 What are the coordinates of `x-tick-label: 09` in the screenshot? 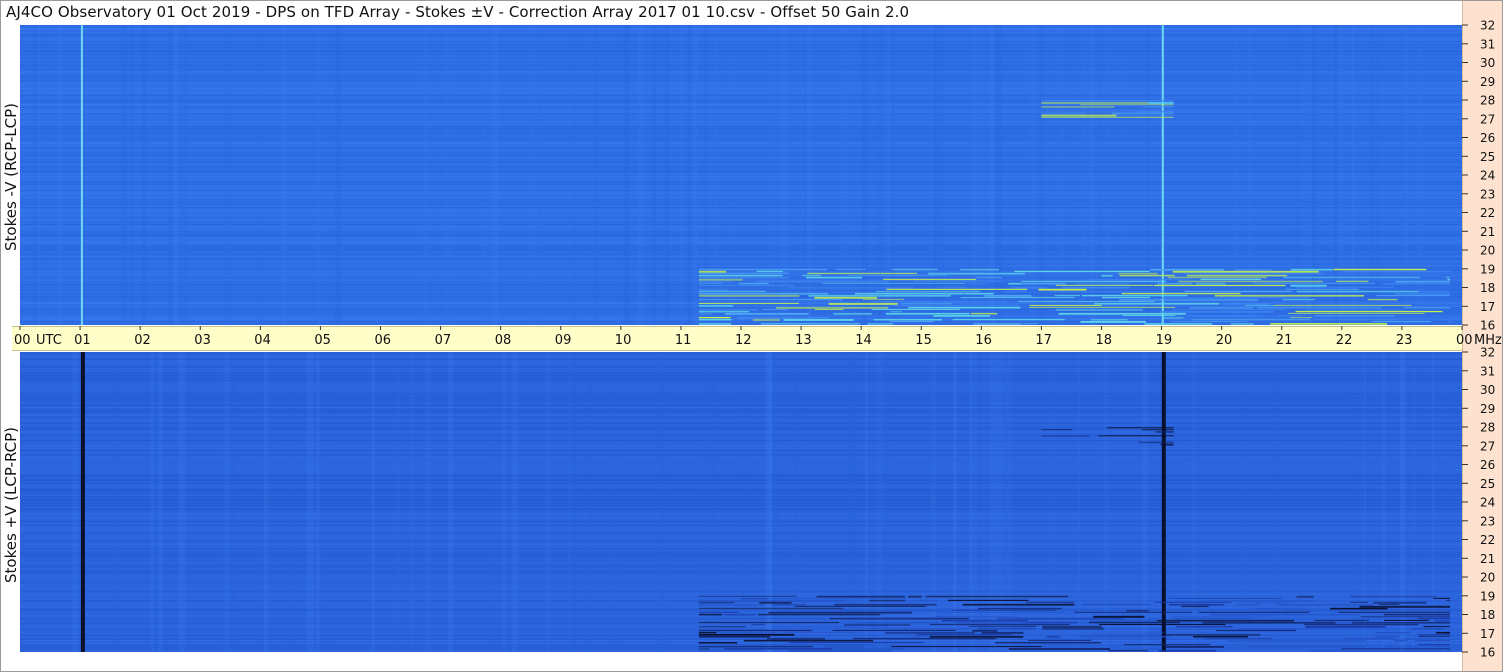 It's located at (563, 340).